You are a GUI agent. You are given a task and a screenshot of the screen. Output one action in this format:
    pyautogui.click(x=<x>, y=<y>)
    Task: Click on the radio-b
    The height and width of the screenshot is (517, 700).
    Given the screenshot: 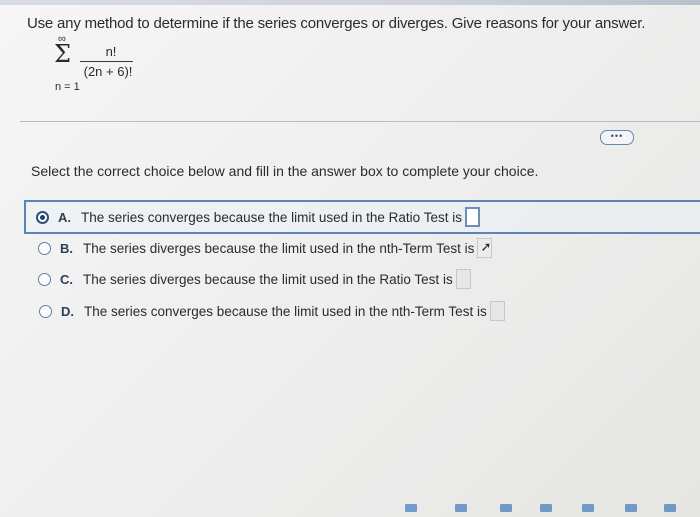 What is the action you would take?
    pyautogui.click(x=44, y=248)
    